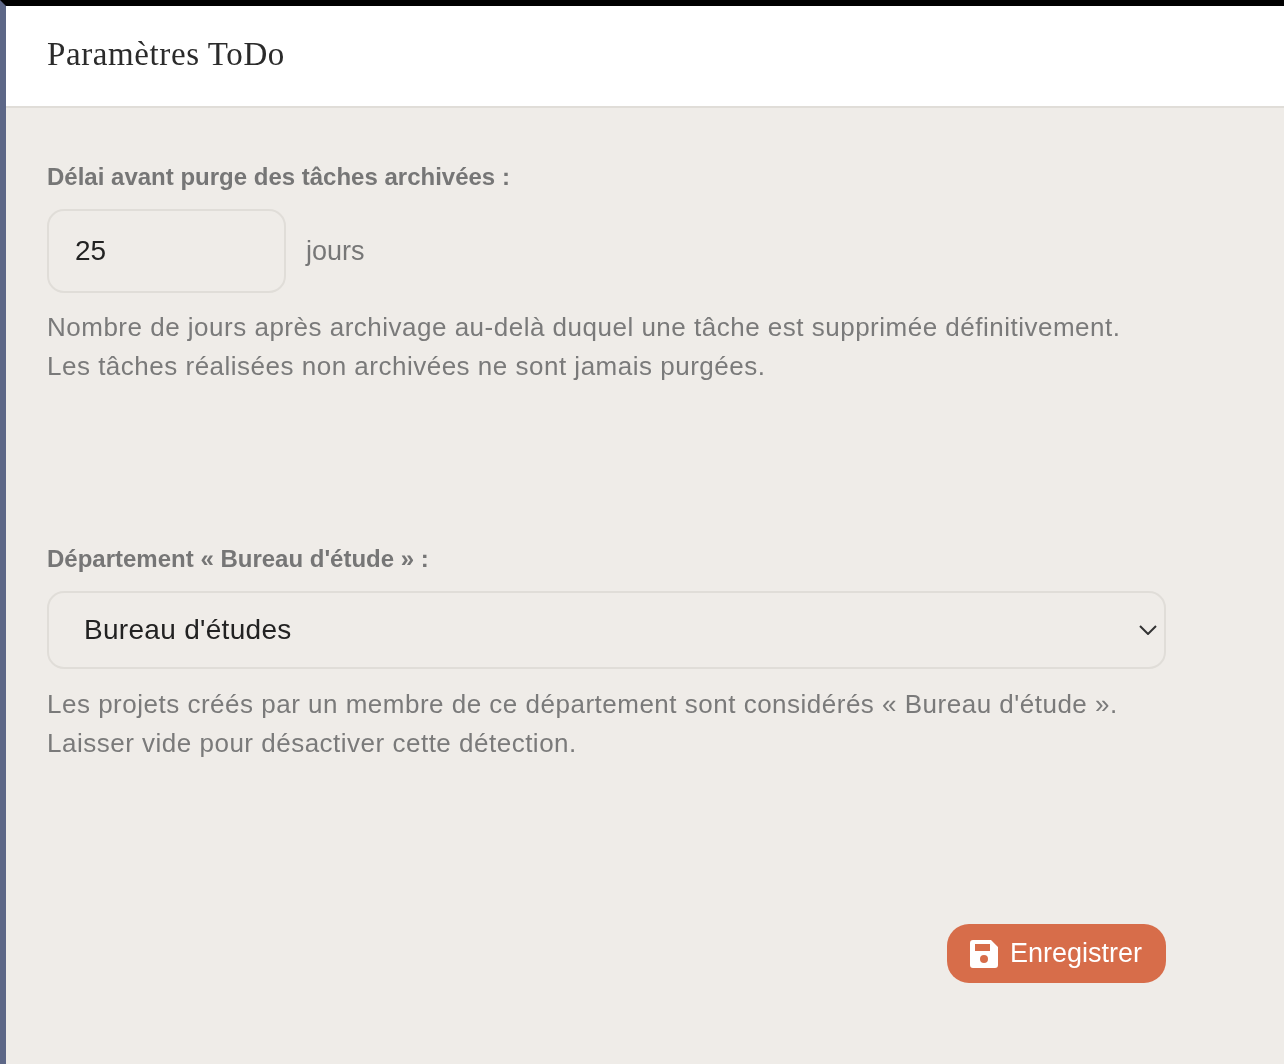  Describe the element at coordinates (335, 251) in the screenshot. I see `unit-label: jours` at that location.